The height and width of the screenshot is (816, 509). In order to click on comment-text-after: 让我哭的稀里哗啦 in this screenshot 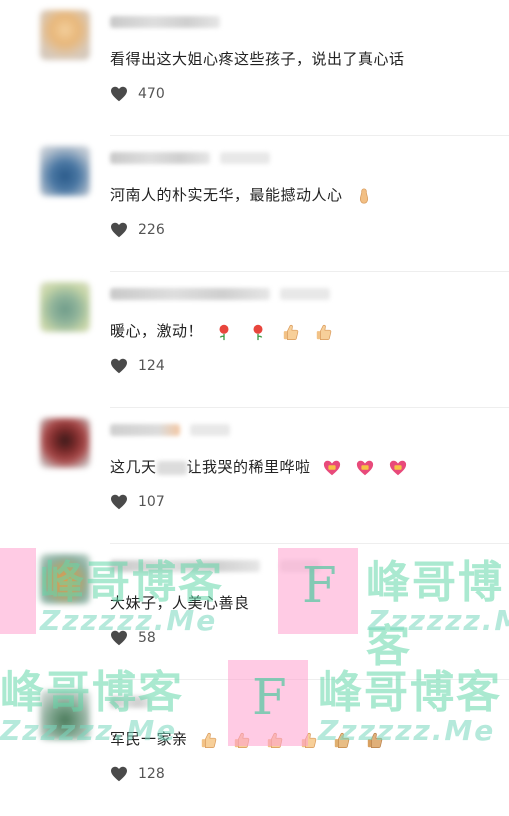, I will do `click(248, 467)`.